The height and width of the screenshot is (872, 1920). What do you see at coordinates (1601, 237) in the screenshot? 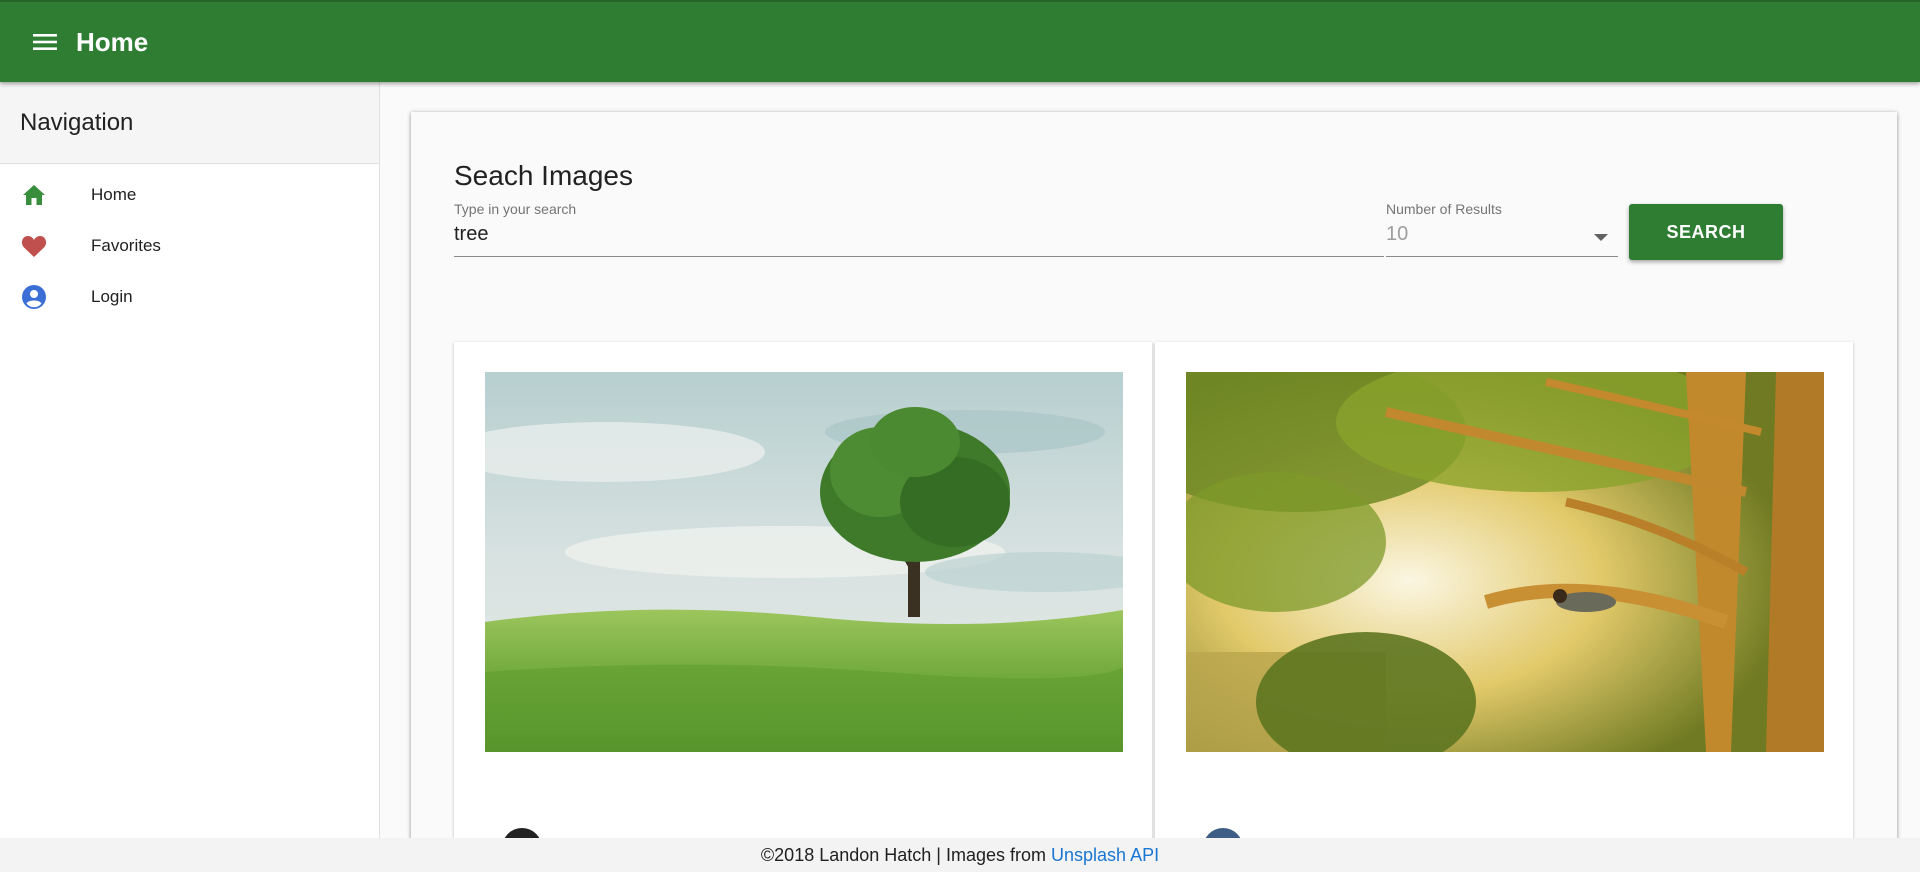
I see `dropdown-arrow-icon` at bounding box center [1601, 237].